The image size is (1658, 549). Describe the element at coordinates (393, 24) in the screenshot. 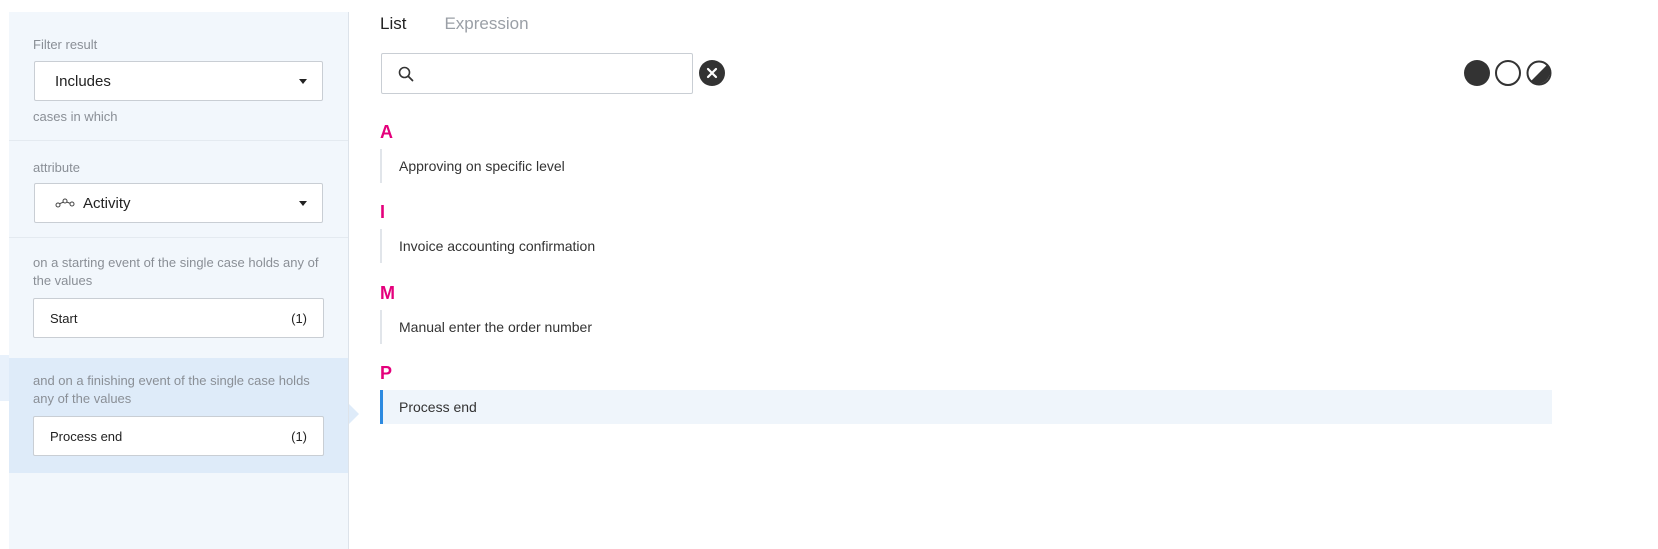

I see `tab-list: List` at that location.